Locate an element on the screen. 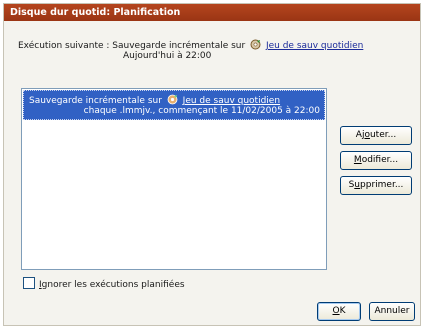  backup-set-icon is located at coordinates (255, 46).